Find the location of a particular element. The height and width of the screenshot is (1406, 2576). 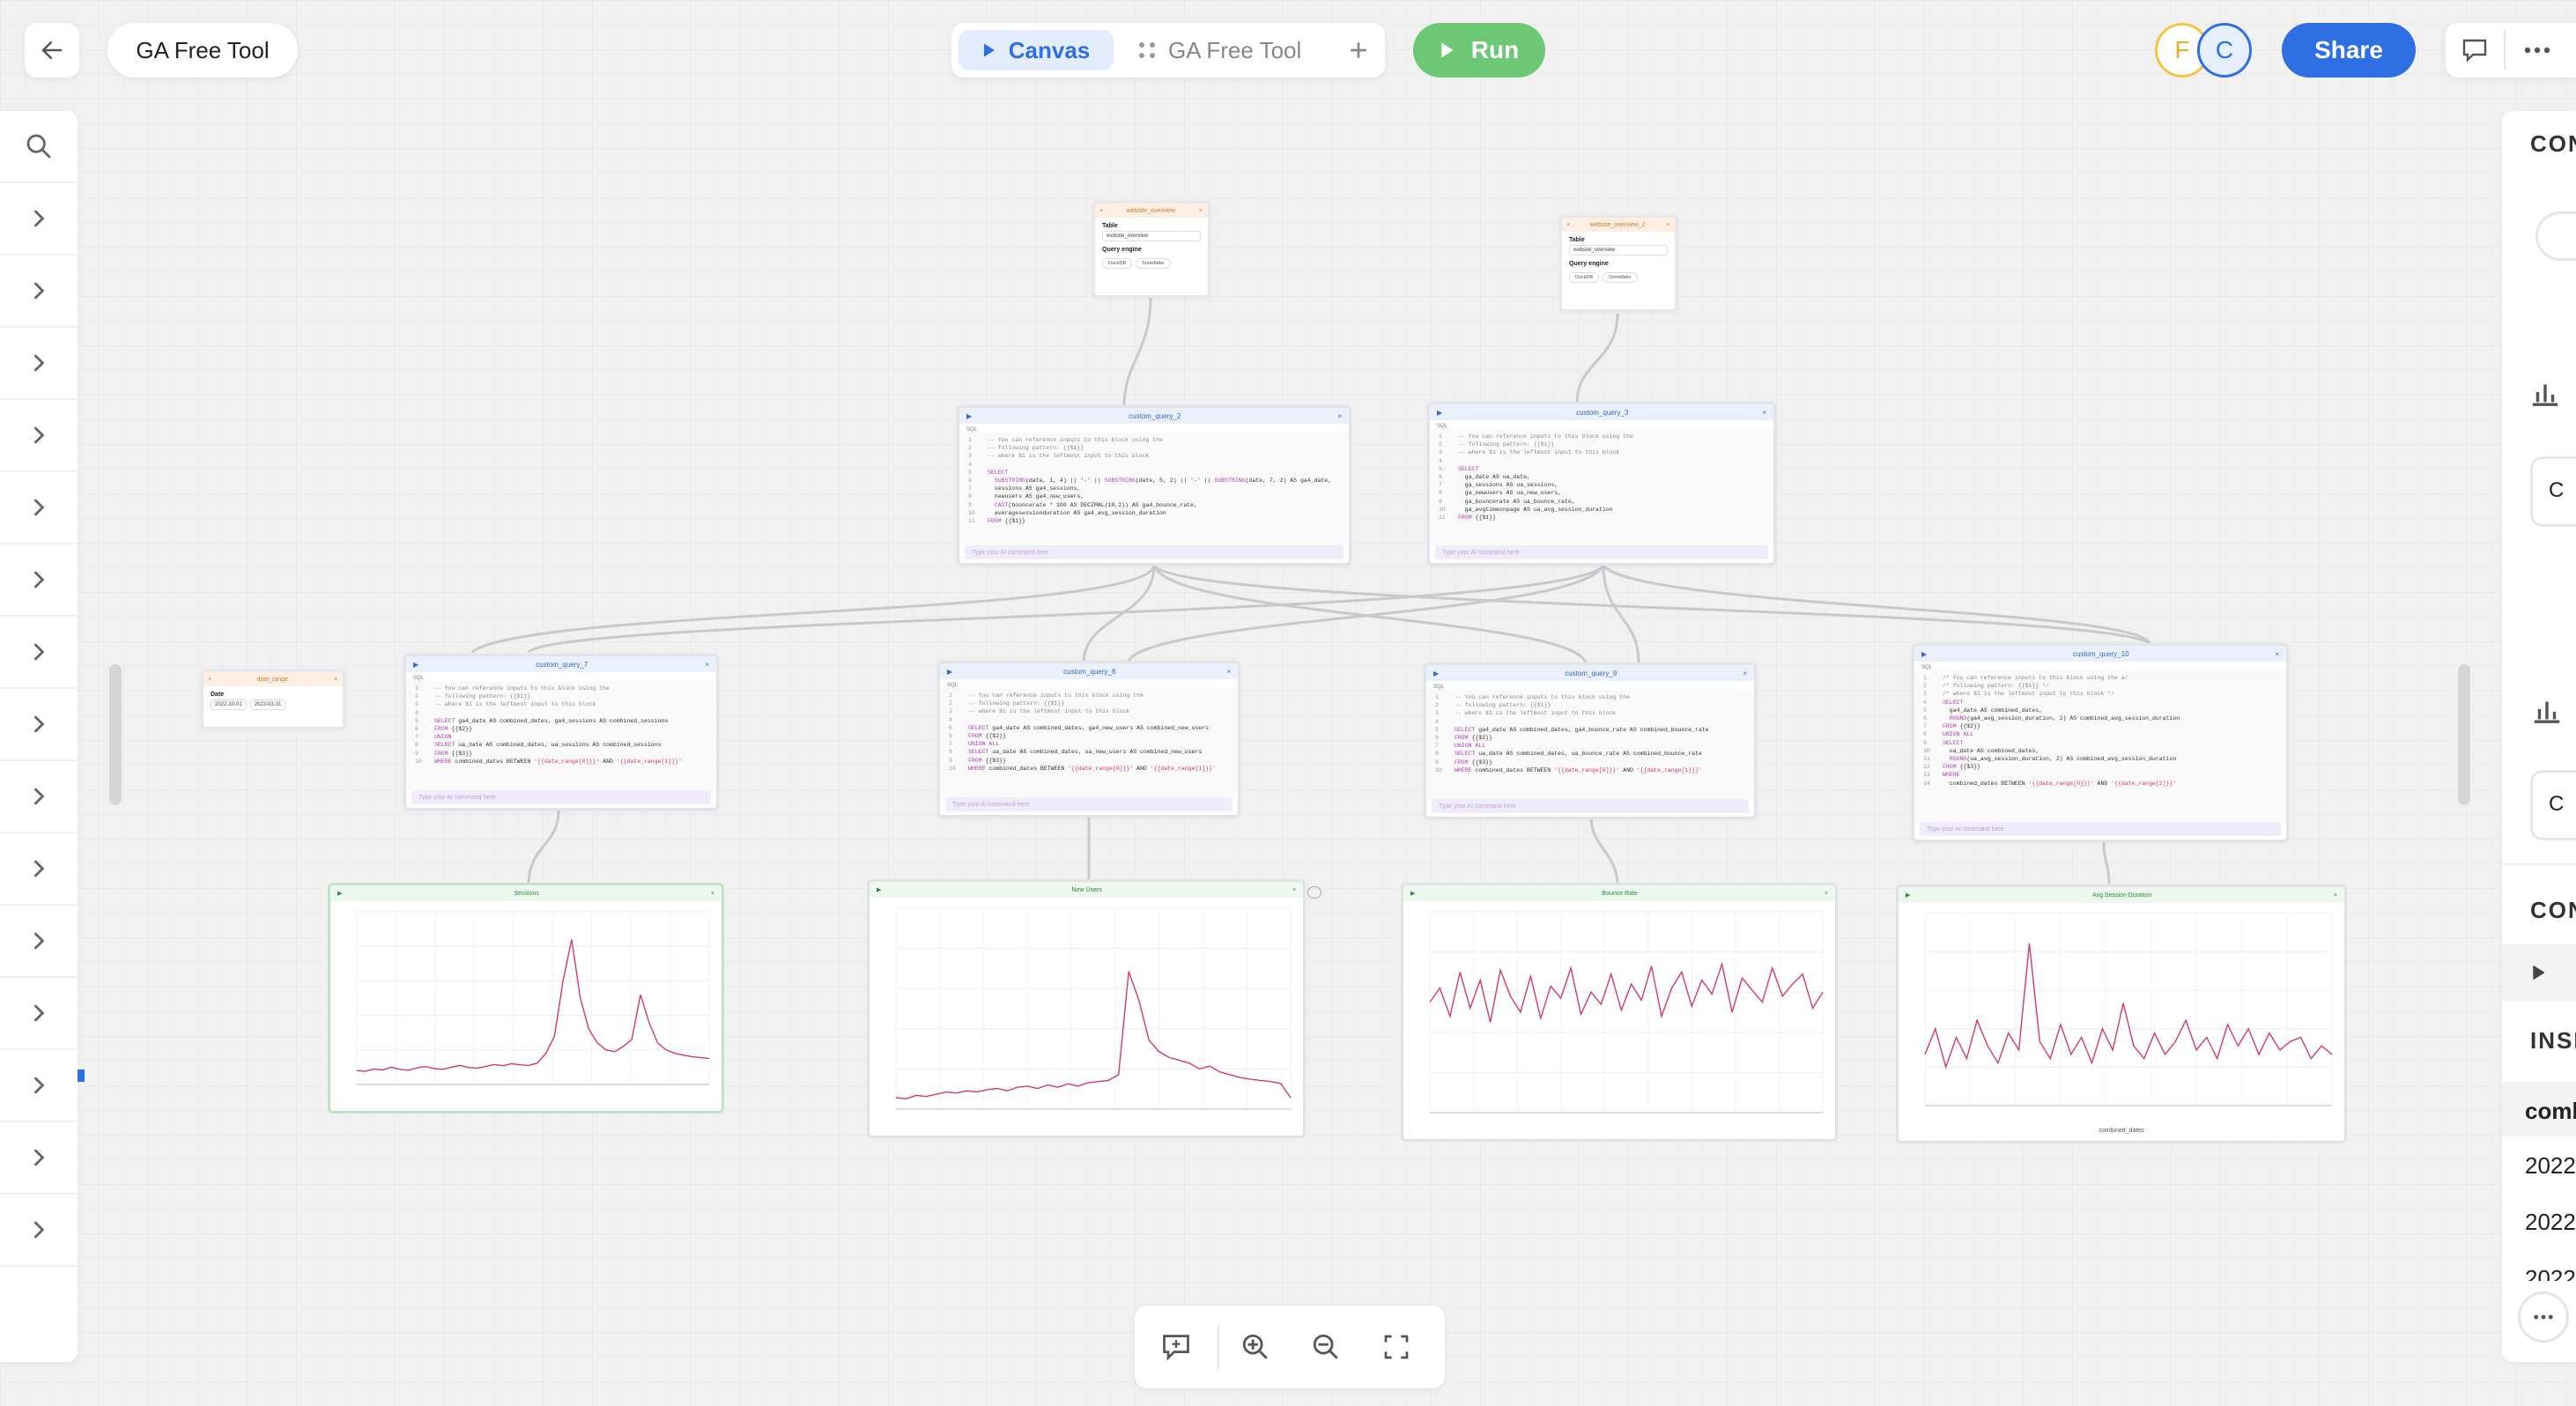

chart-title: Avg Session Duration is located at coordinates (2122, 895).